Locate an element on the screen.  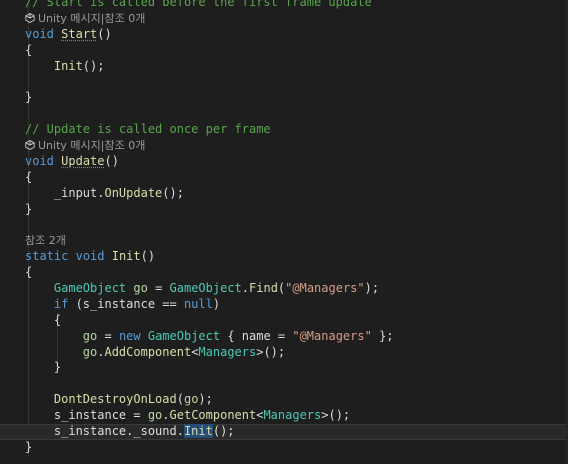
code-line: // Update is called once per frame is located at coordinates (284, 130).